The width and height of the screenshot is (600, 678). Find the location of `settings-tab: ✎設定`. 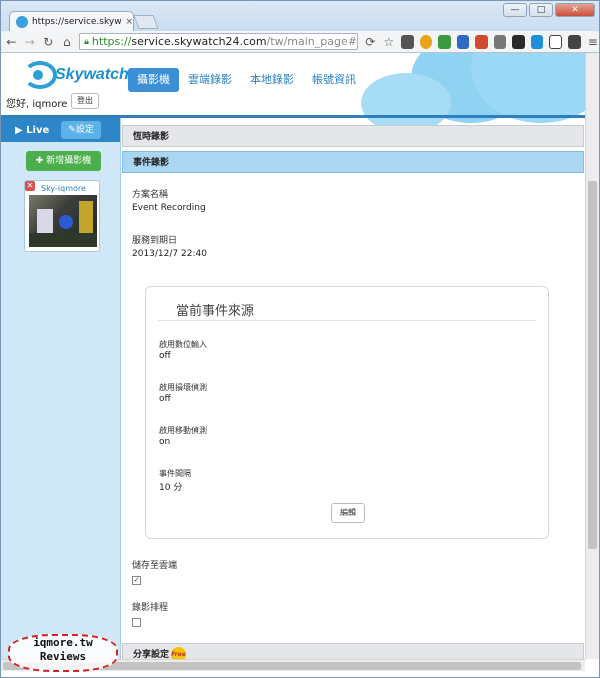

settings-tab: ✎設定 is located at coordinates (81, 130).